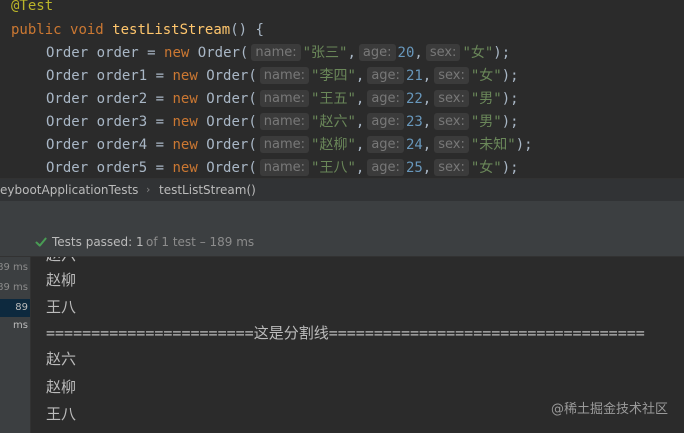  Describe the element at coordinates (98, 242) in the screenshot. I see `tests-passed-label: Tests passed: 1` at that location.